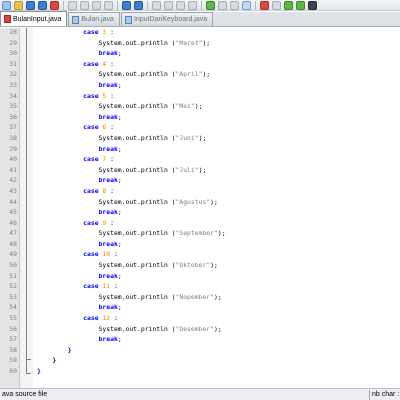 Image resolution: width=400 pixels, height=400 pixels. What do you see at coordinates (192, 5) in the screenshot?
I see `zoom-out-icon` at bounding box center [192, 5].